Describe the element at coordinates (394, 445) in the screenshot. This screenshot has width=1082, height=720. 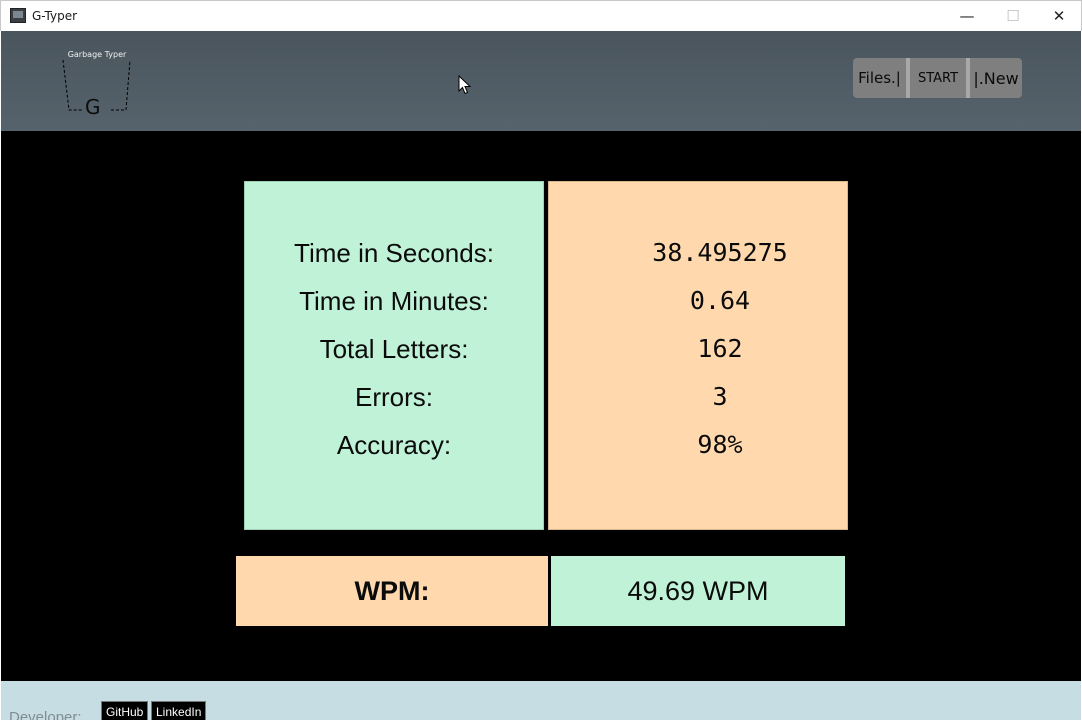
I see `label-accuracy: Accuracy:` at that location.